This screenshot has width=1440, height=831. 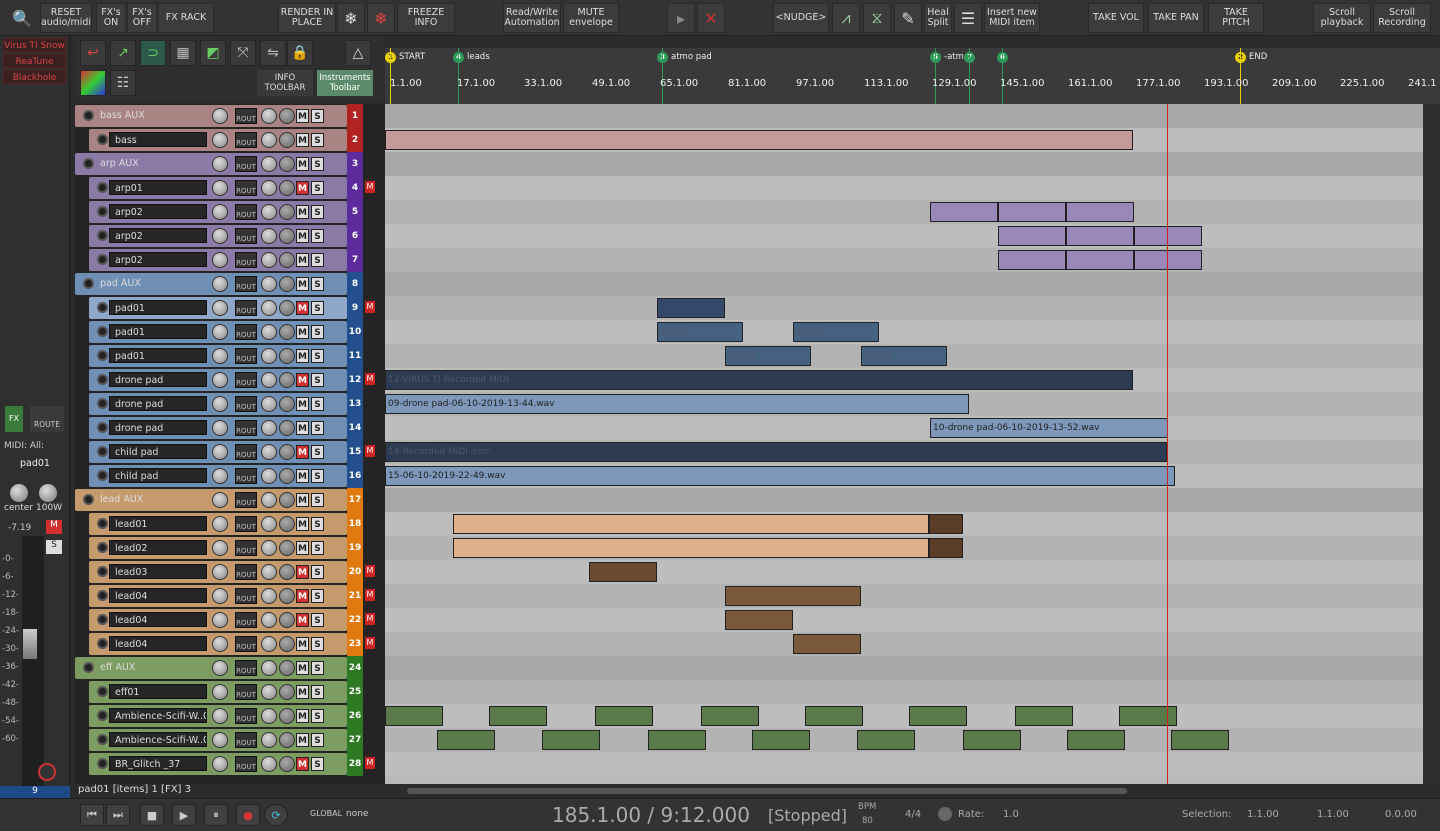 What do you see at coordinates (681, 18) in the screenshot?
I see `item-left-icon: ▸` at bounding box center [681, 18].